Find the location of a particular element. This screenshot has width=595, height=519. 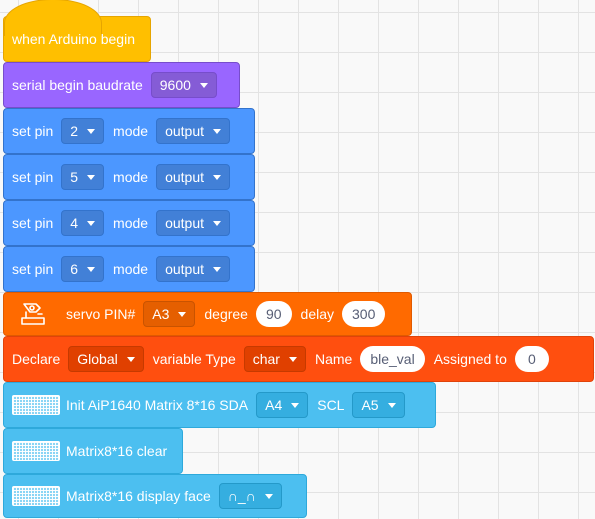

pin-dropdown: 4 is located at coordinates (83, 223).